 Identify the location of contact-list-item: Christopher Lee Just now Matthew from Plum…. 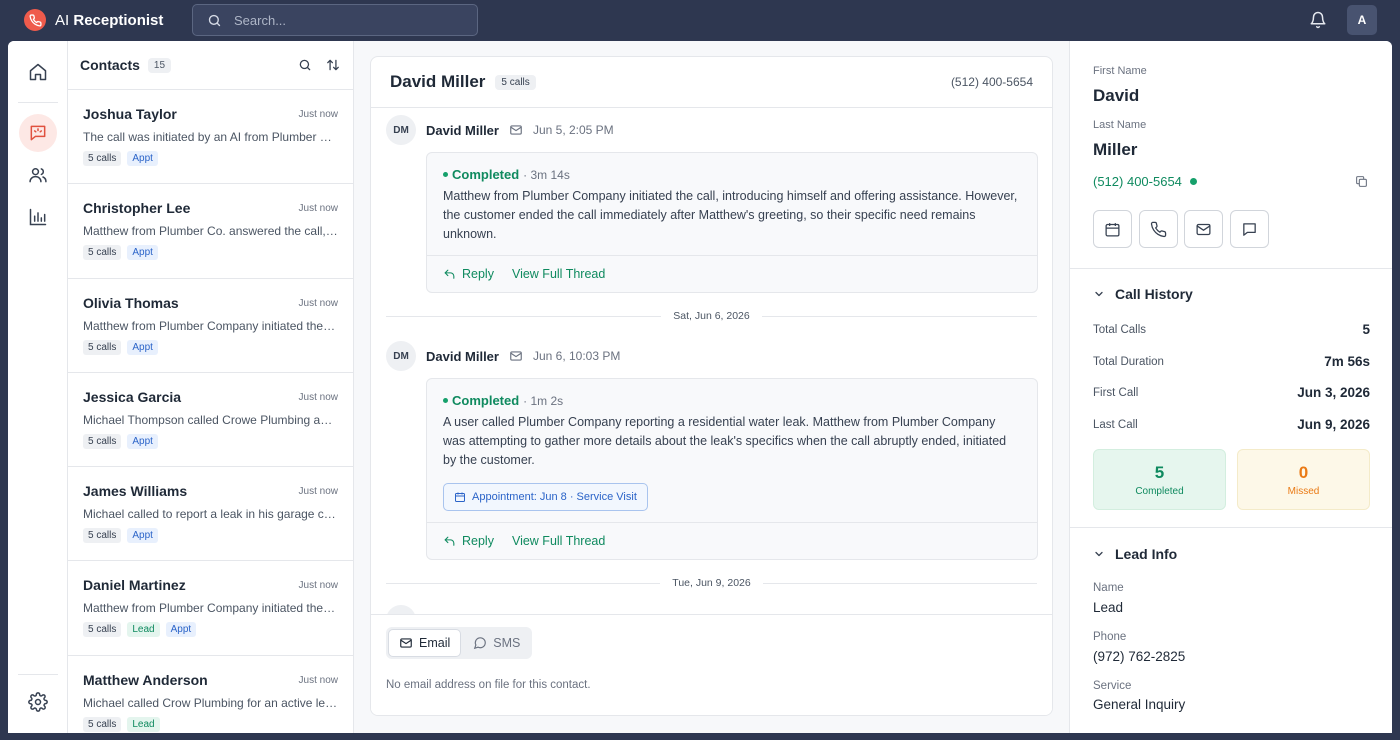
(210, 231).